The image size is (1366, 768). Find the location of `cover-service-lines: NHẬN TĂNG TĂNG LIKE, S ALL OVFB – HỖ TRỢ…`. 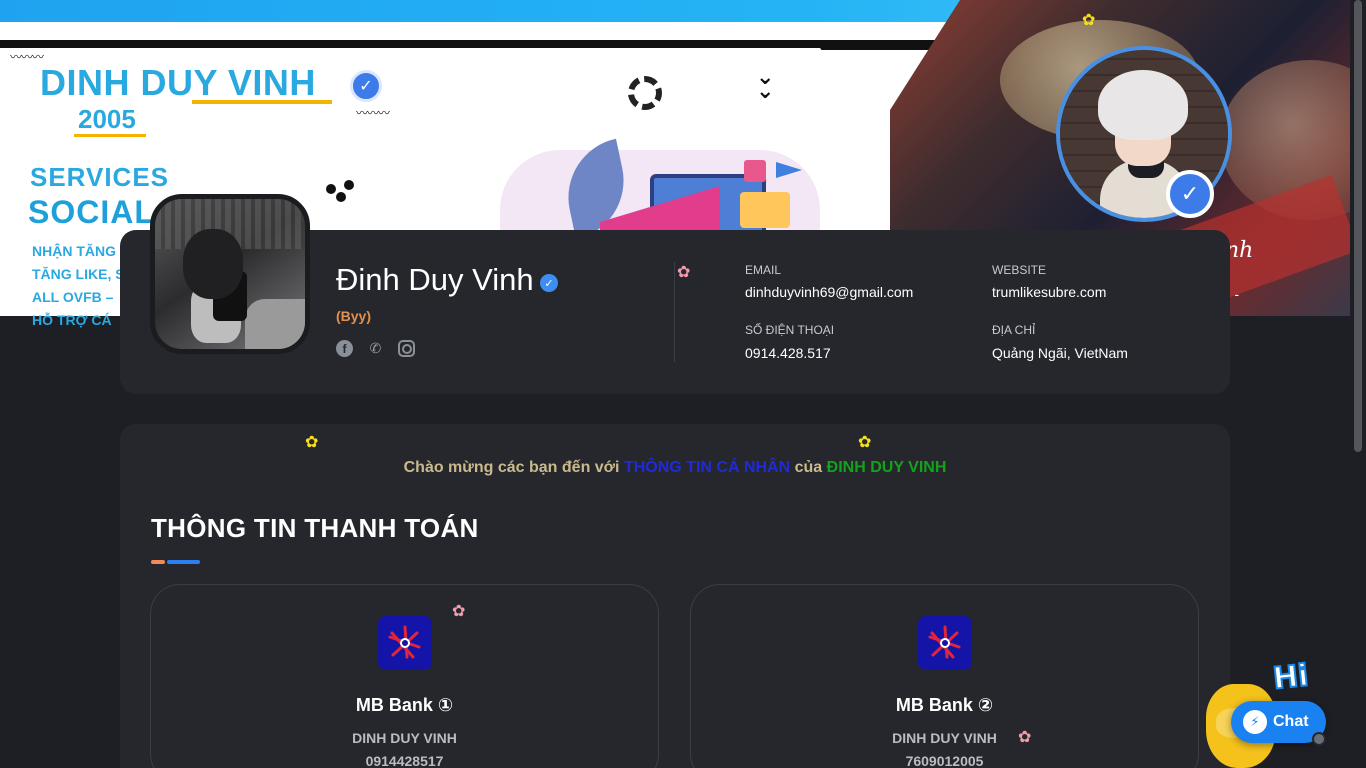

cover-service-lines: NHẬN TĂNG TĂNG LIKE, S ALL OVFB – HỖ TRỢ… is located at coordinates (78, 285).